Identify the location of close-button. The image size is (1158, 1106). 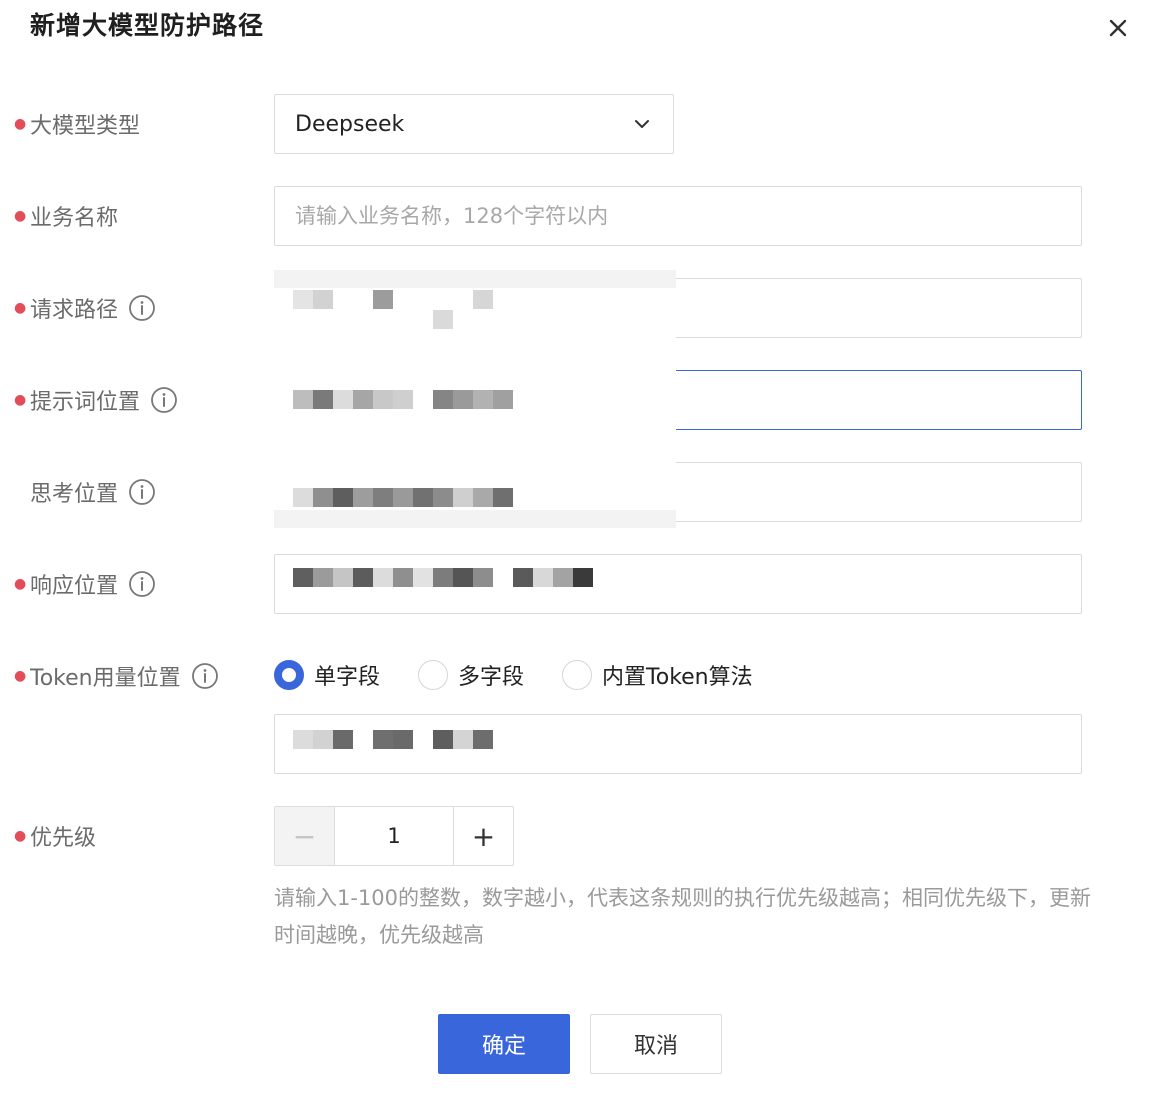
(1118, 28).